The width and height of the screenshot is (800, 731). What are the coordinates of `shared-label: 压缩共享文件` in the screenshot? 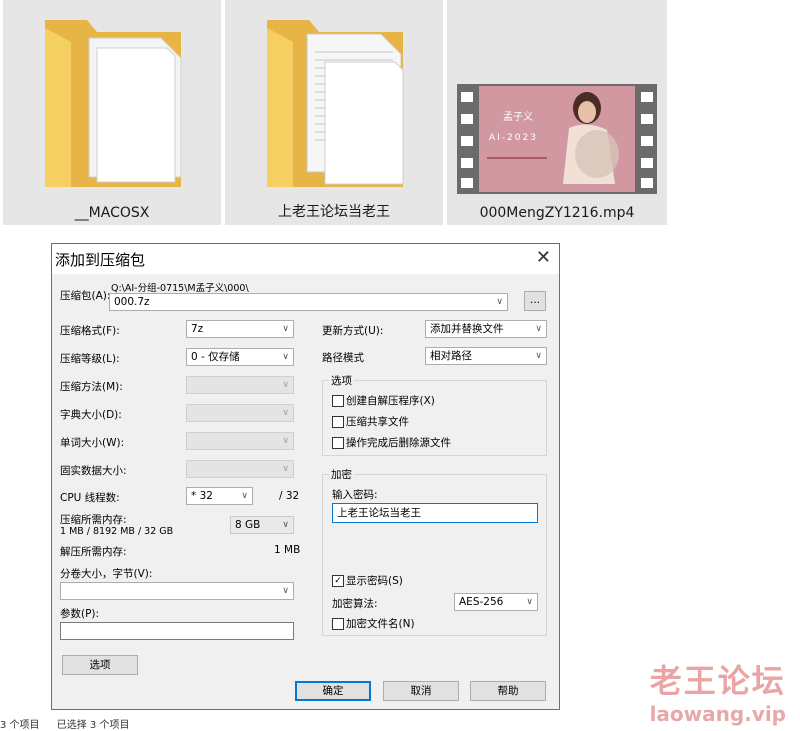 It's located at (377, 422).